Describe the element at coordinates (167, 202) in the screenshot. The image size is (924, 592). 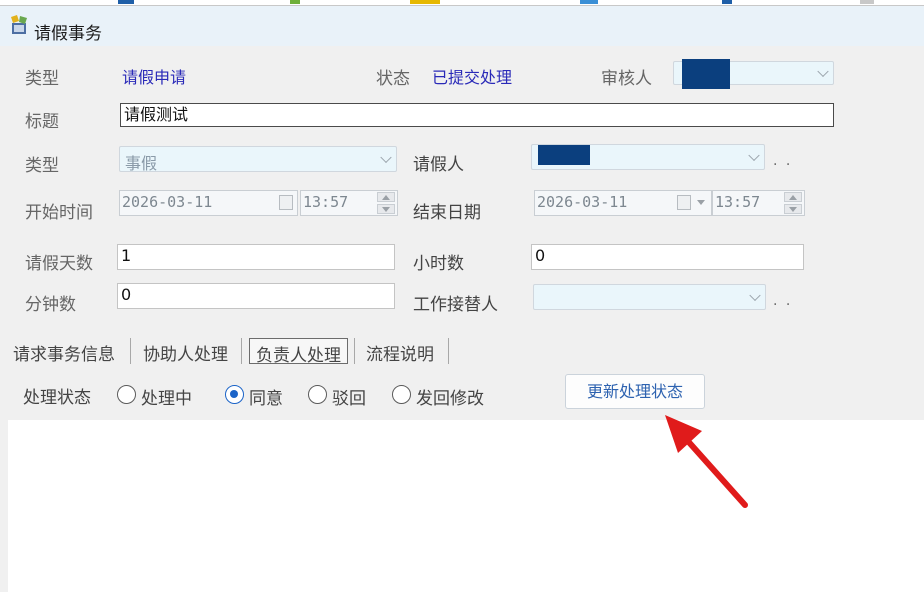
I see `start-date-value: 2026-03-11` at that location.